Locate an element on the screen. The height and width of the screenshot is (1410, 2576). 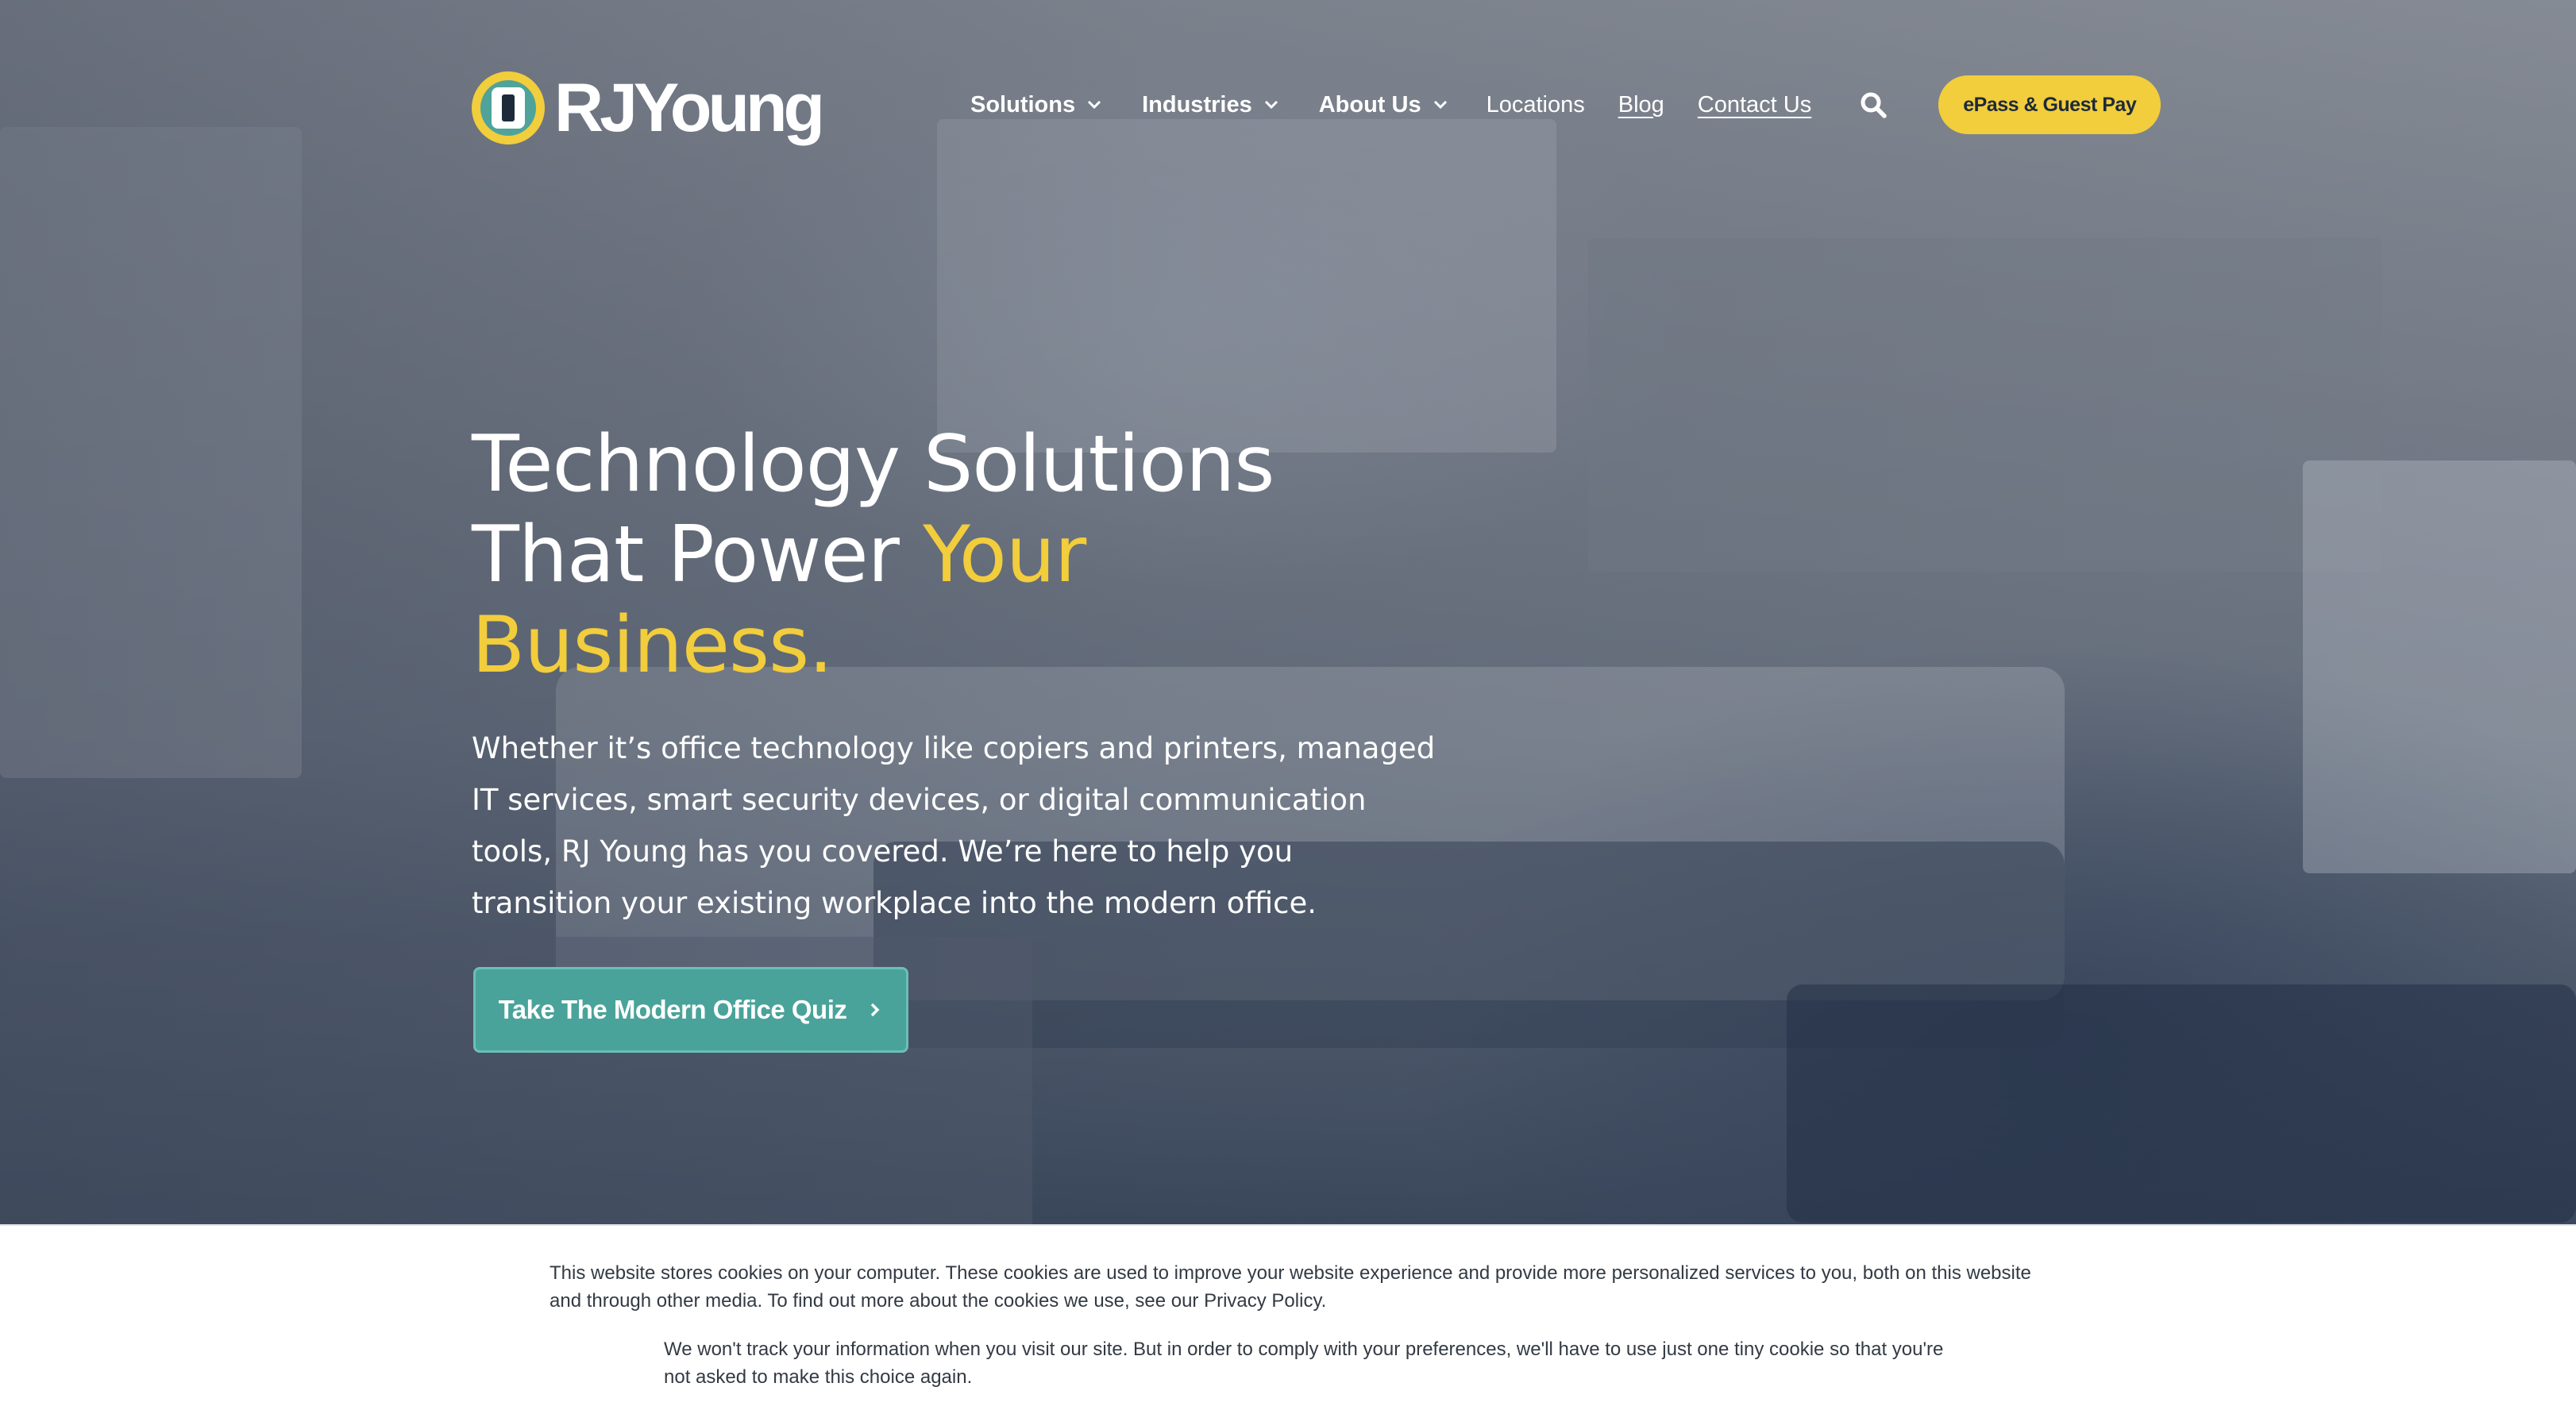
nav-industries: Industries is located at coordinates (1211, 105).